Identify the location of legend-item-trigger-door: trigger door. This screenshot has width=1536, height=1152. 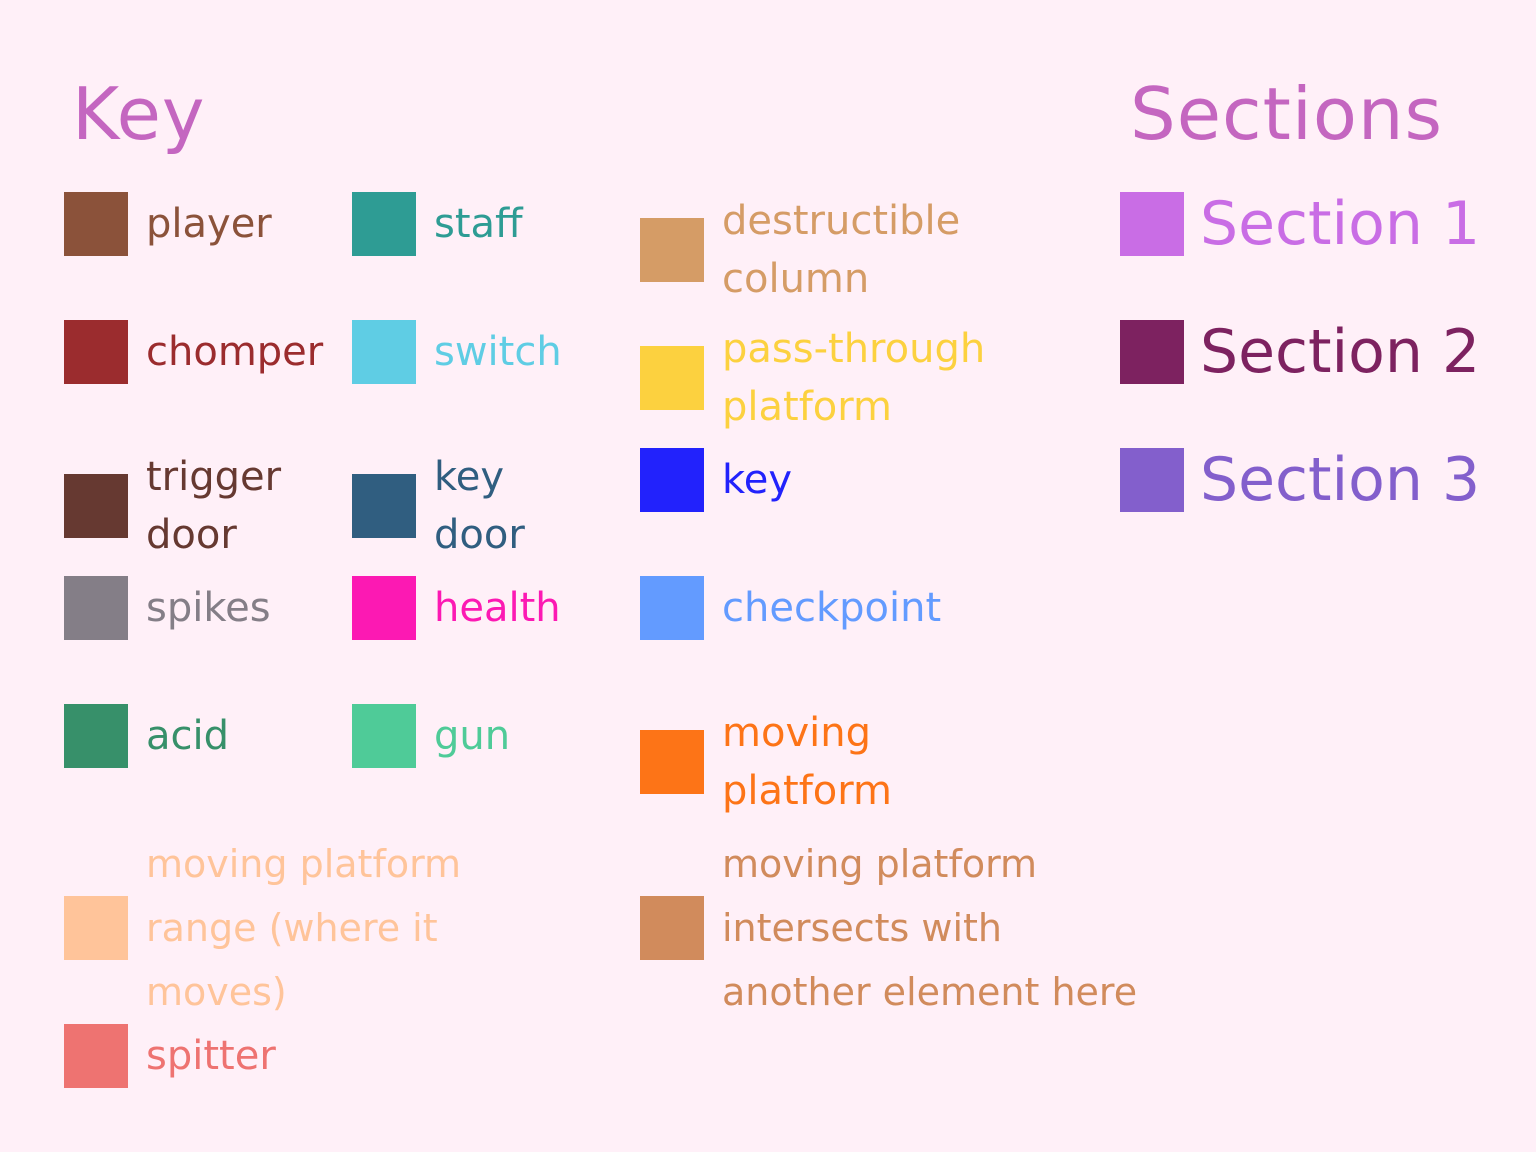
(172, 506).